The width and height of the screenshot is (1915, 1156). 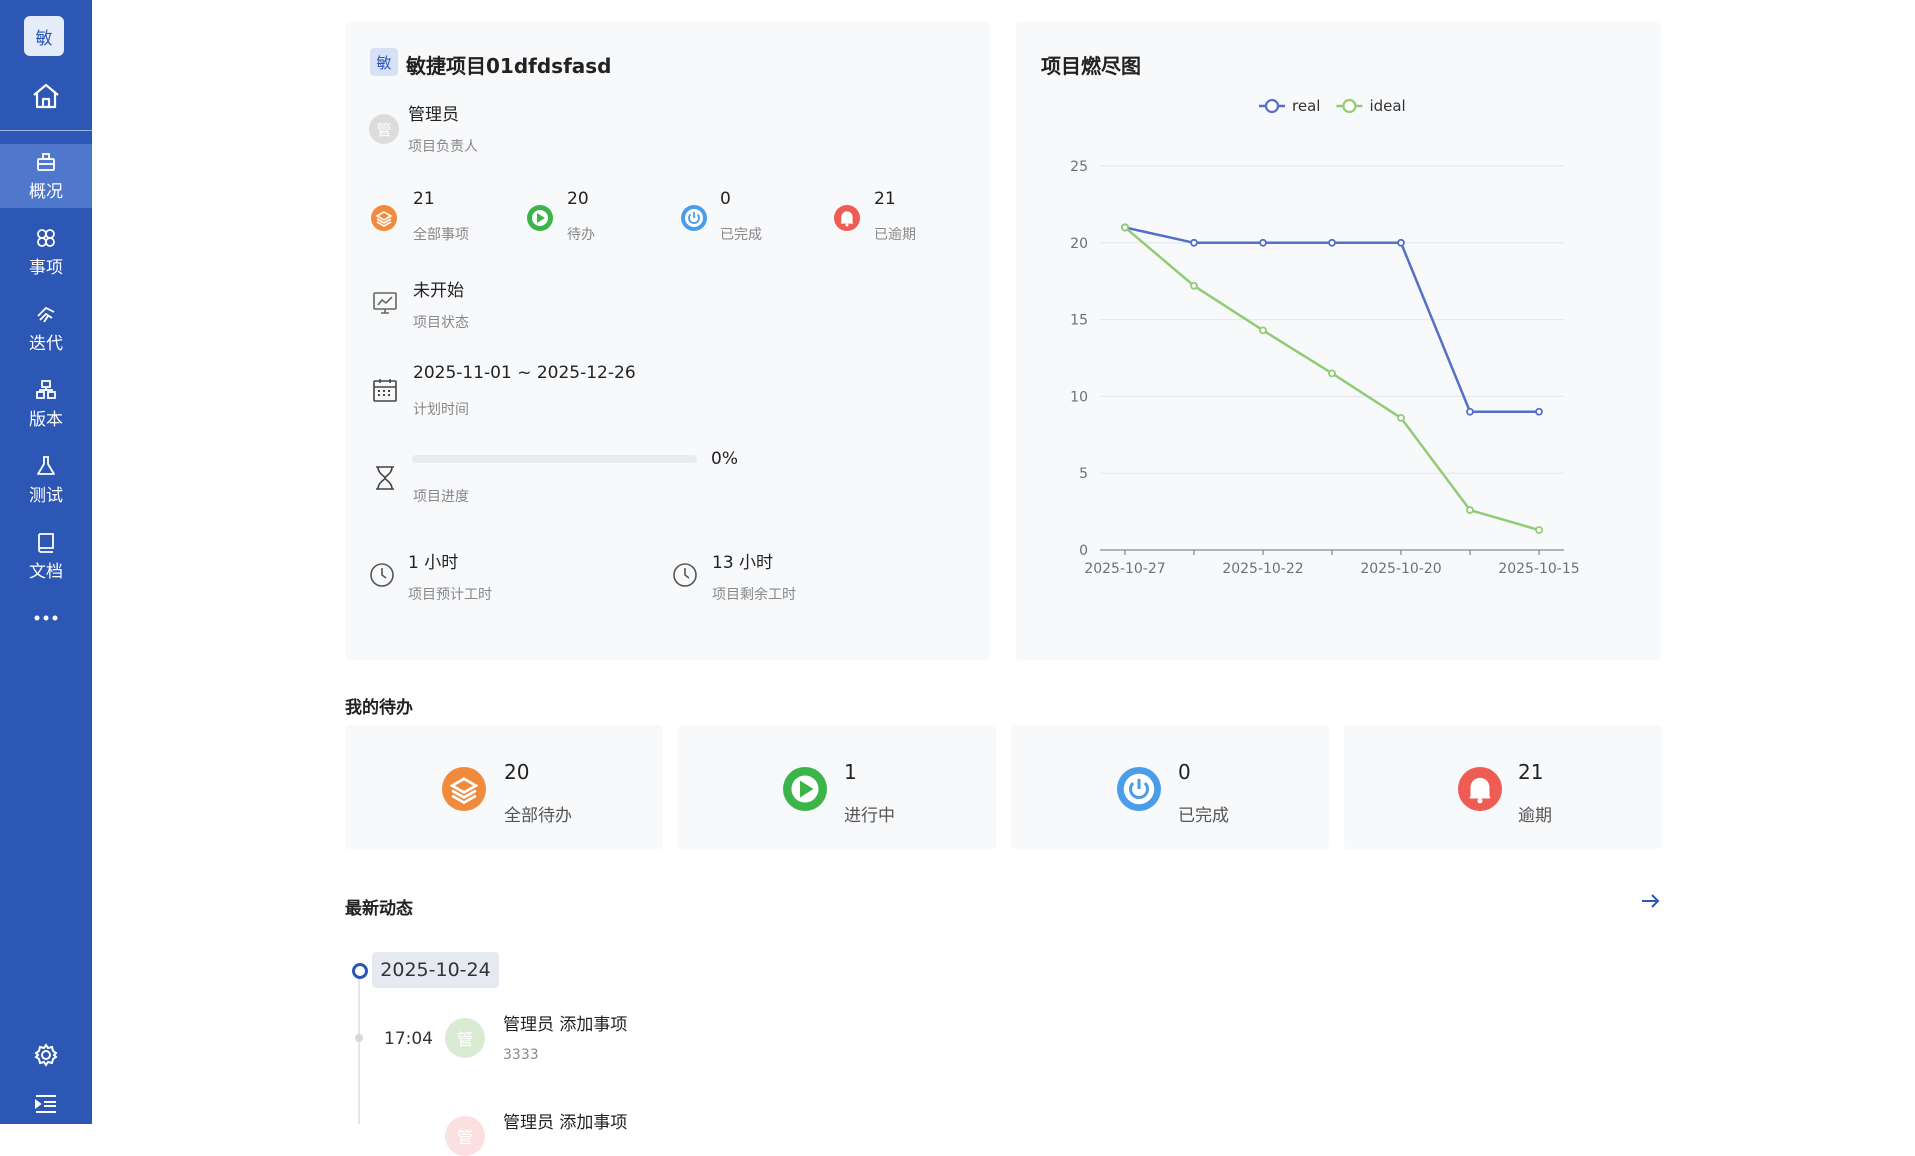 What do you see at coordinates (1079, 321) in the screenshot?
I see `y-tick-label: 15` at bounding box center [1079, 321].